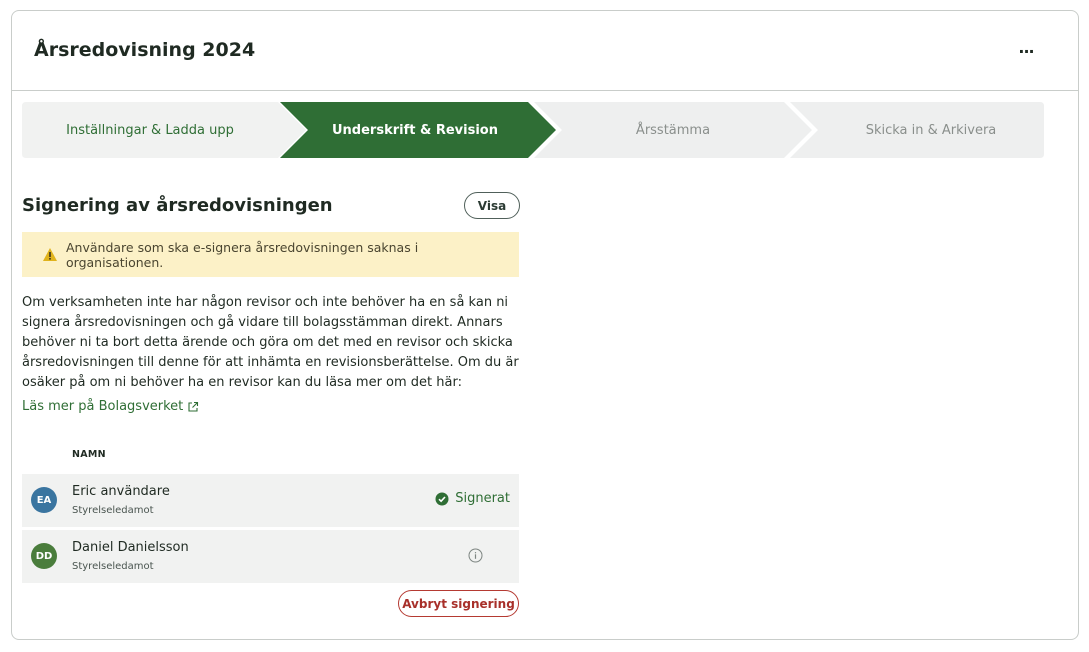 The image size is (1089, 652). What do you see at coordinates (415, 130) in the screenshot?
I see `step-signing-audit: Underskrift & Revision` at bounding box center [415, 130].